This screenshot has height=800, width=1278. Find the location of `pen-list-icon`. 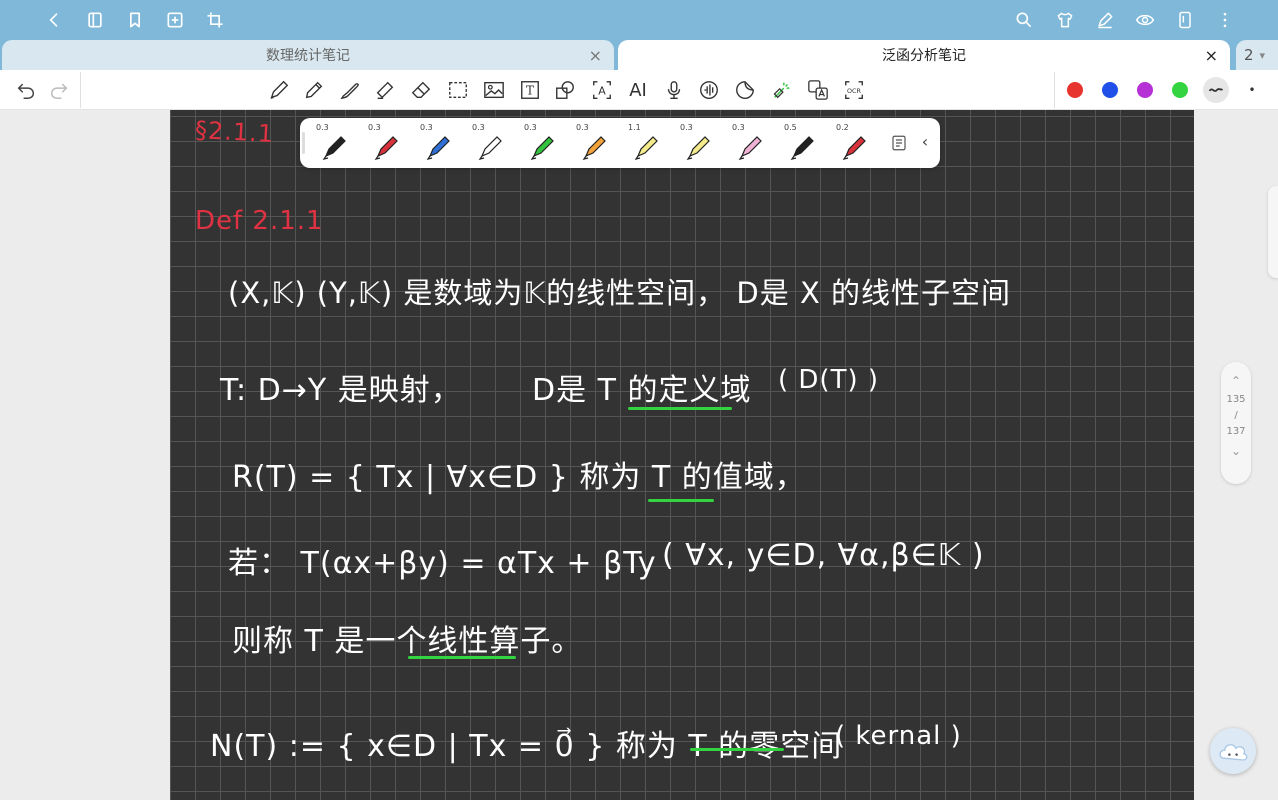

pen-list-icon is located at coordinates (899, 143).